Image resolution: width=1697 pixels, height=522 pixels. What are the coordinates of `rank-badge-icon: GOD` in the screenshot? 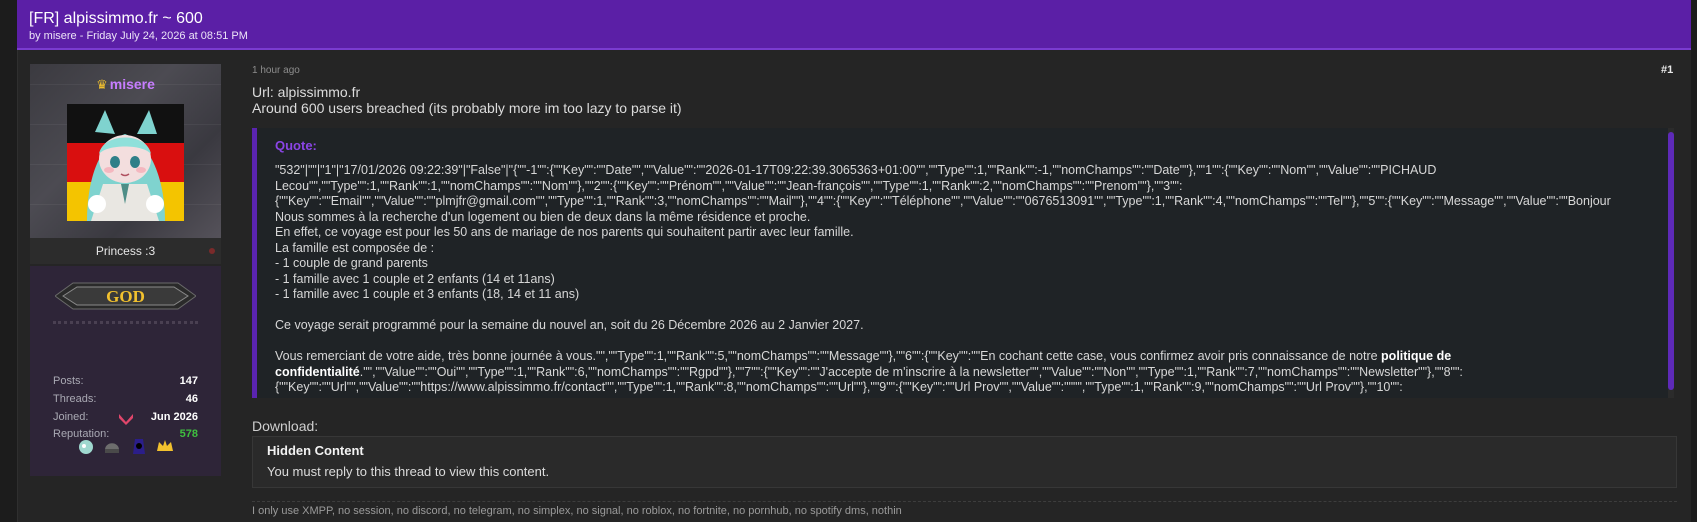 It's located at (125, 296).